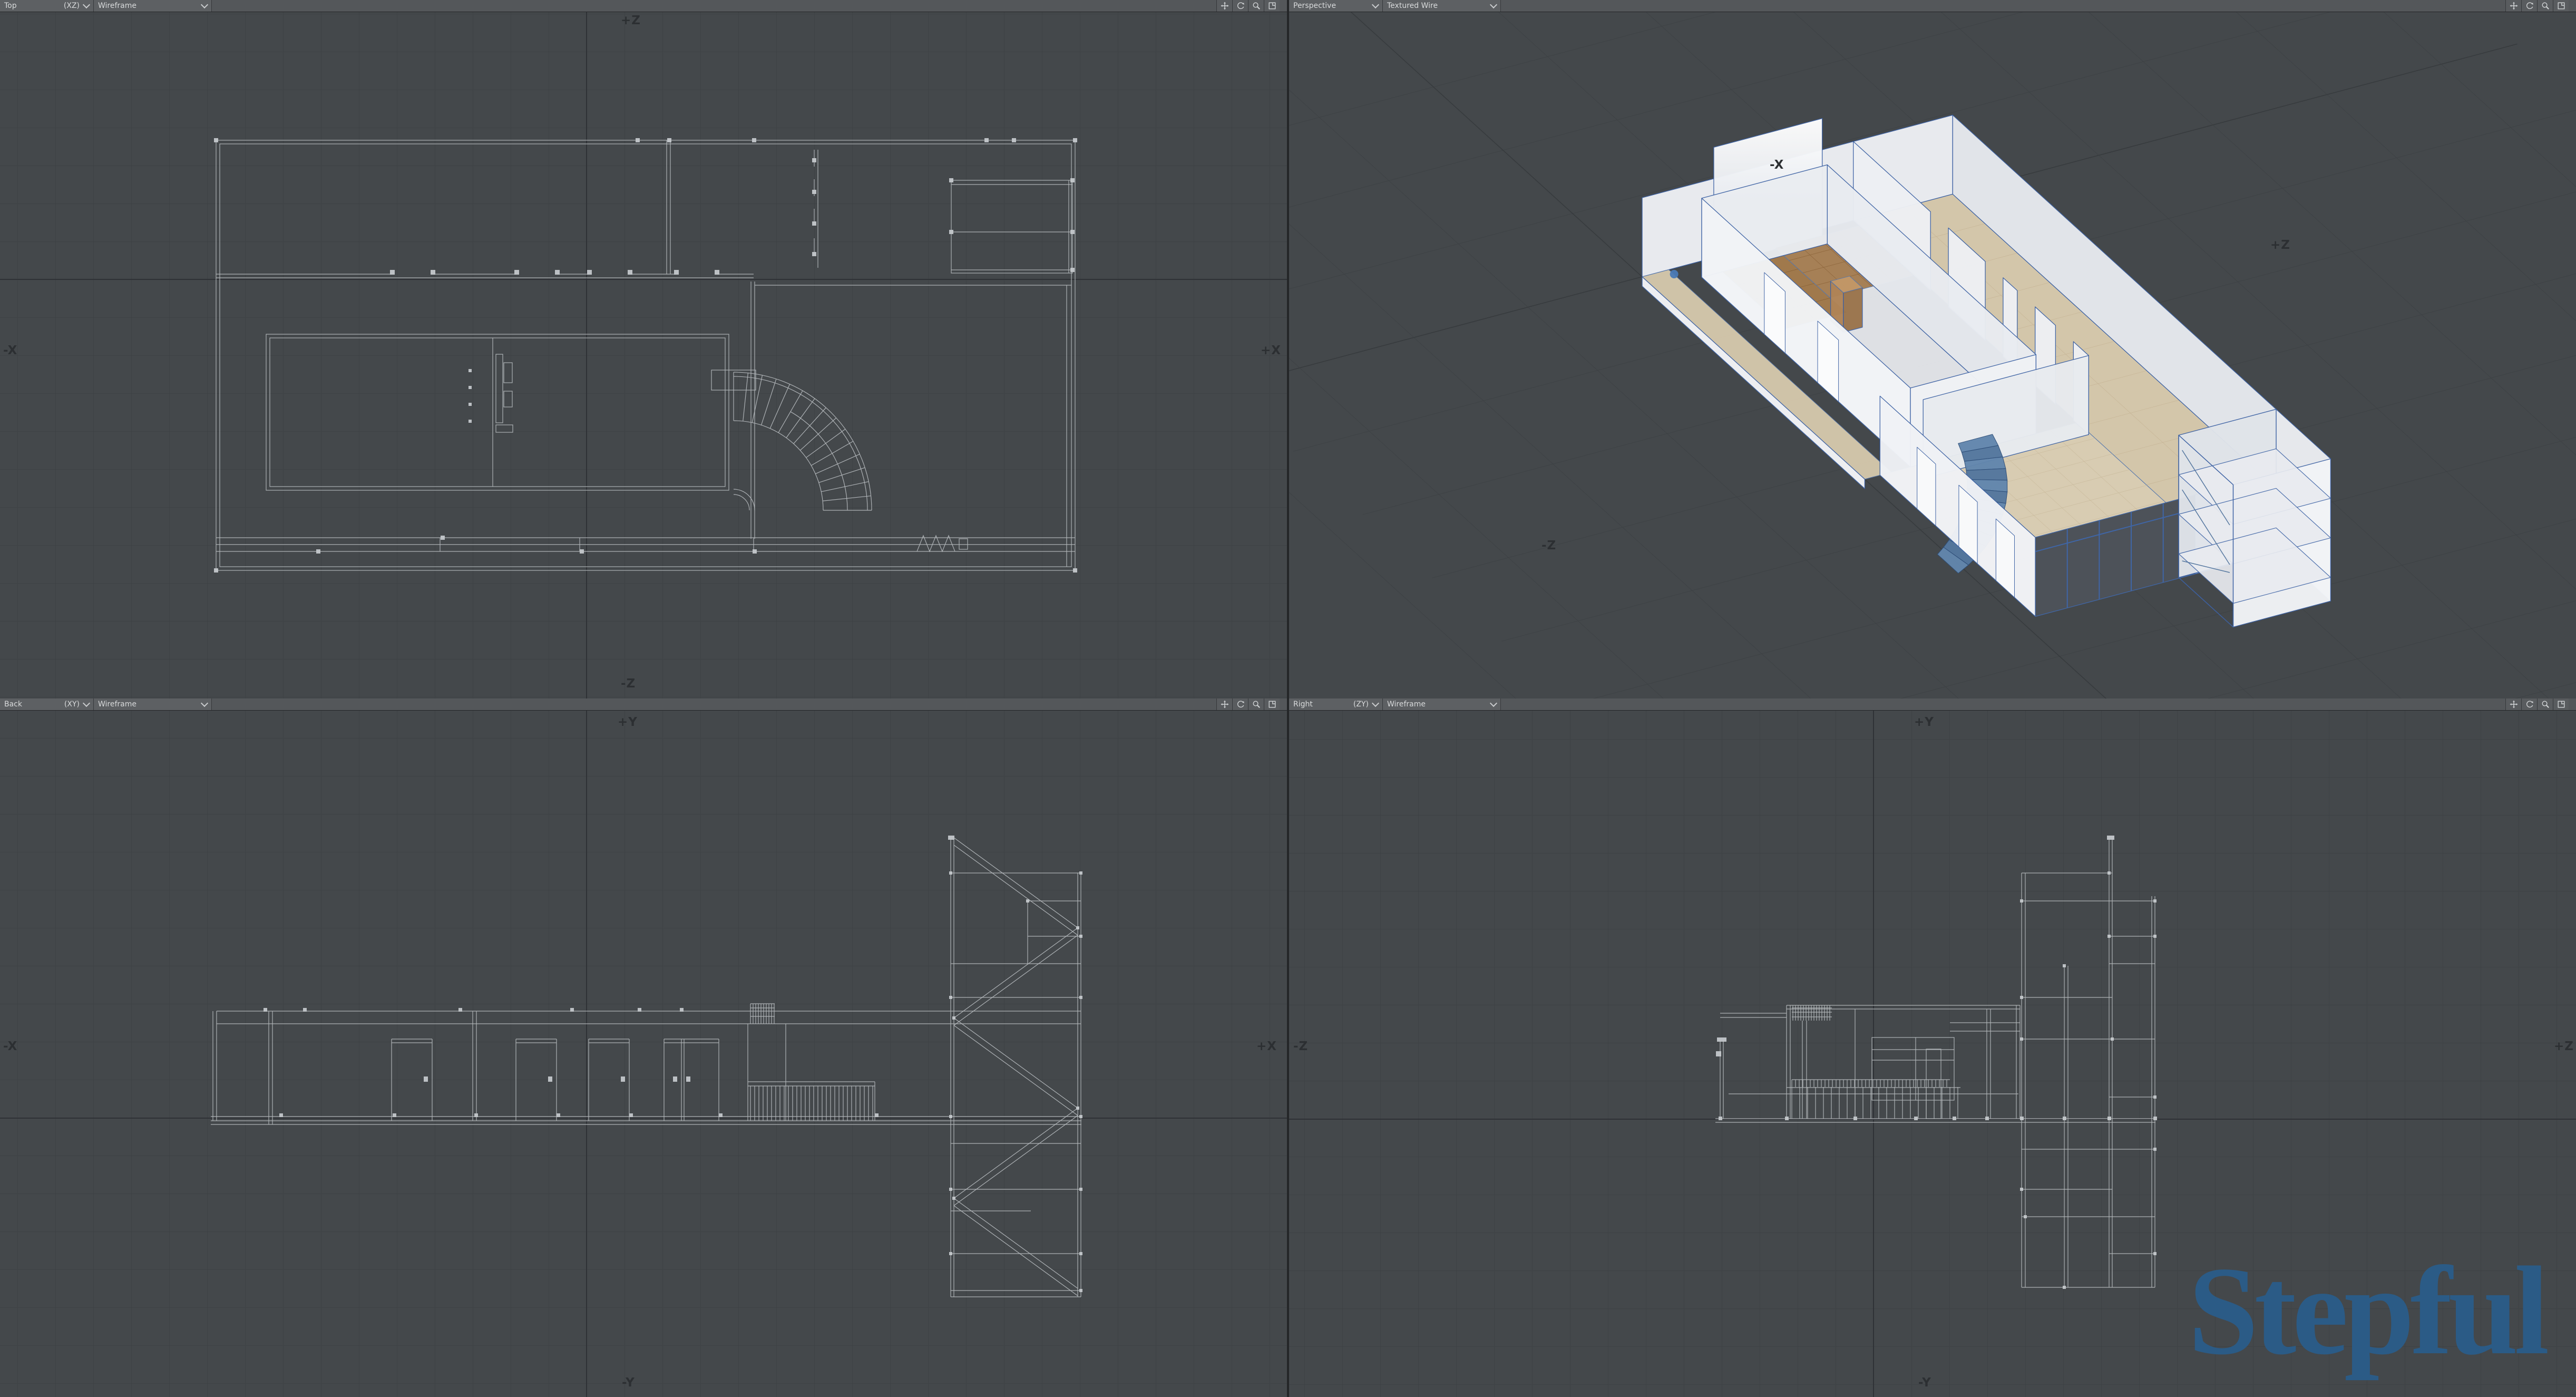  I want to click on view-type-selector: Right (ZY), so click(1336, 704).